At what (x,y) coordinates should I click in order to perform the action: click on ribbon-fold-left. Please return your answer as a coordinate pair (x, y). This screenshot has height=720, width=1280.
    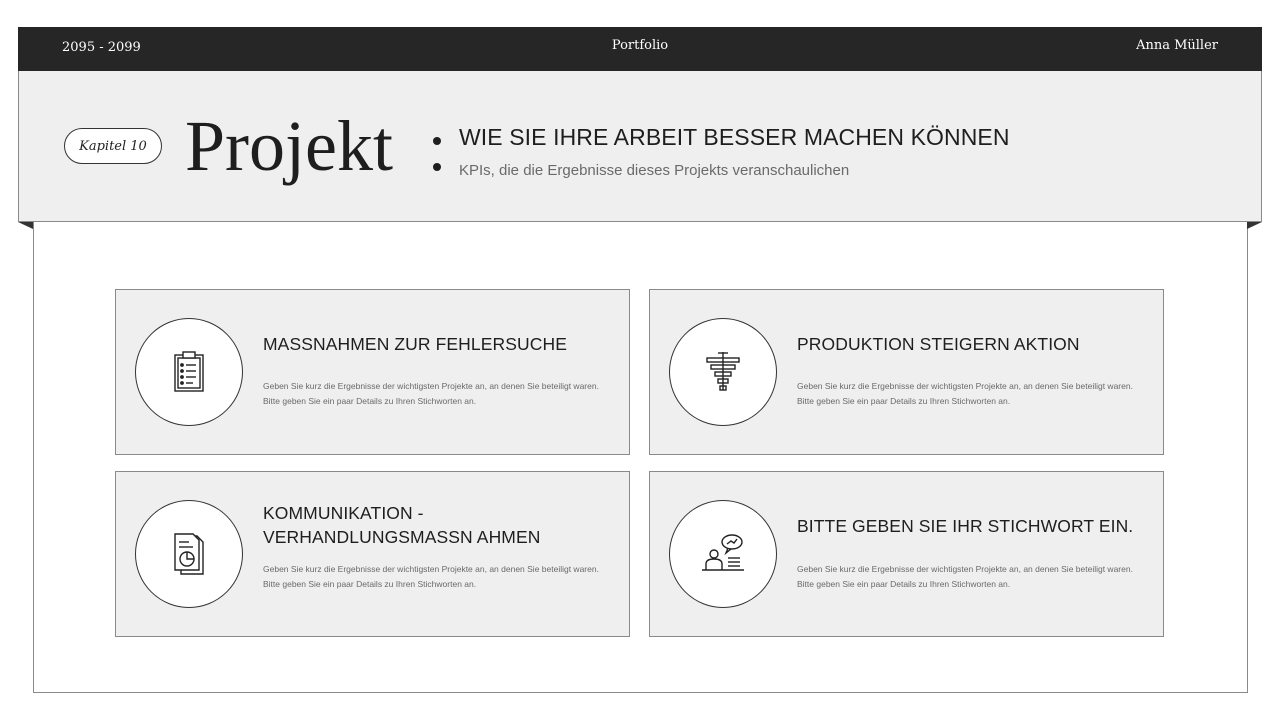
    Looking at the image, I should click on (25, 225).